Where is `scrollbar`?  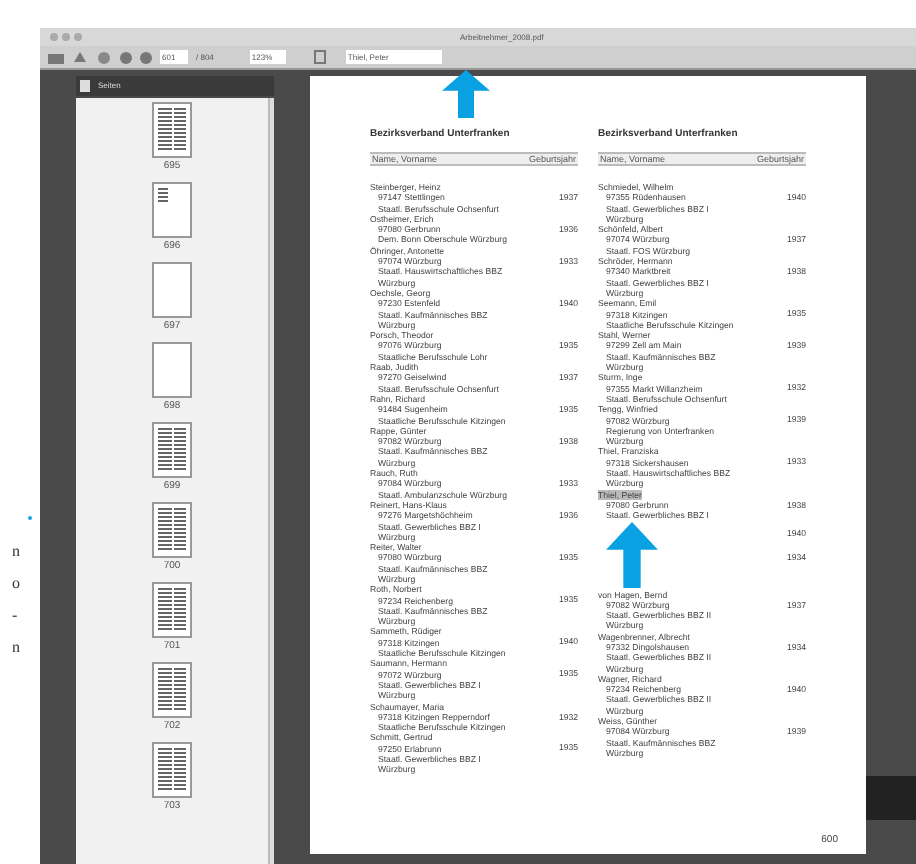 scrollbar is located at coordinates (271, 481).